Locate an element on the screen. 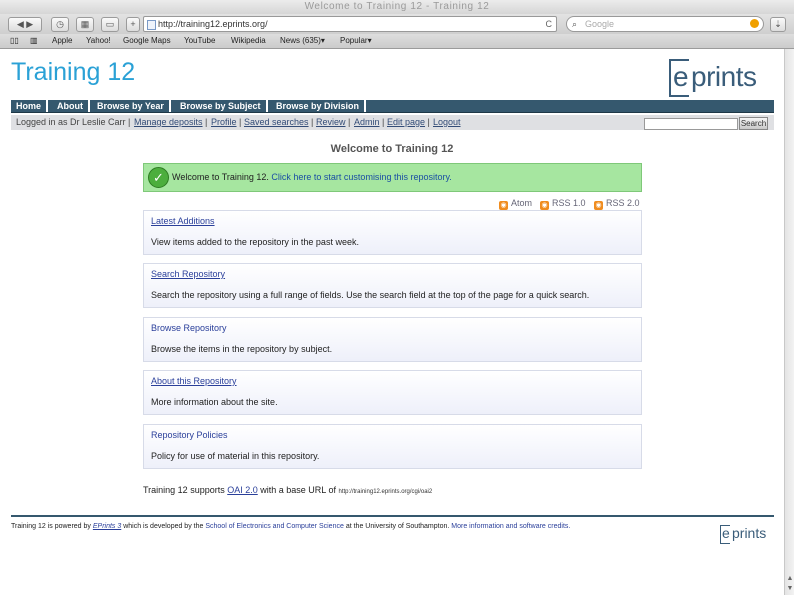  check-icon: ✓ is located at coordinates (158, 177).